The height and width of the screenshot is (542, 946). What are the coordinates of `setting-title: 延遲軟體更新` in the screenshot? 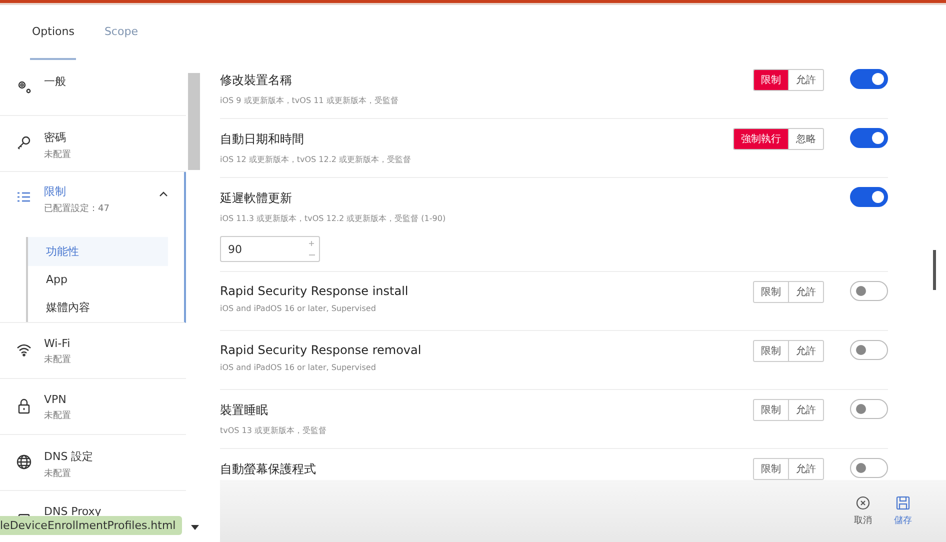 It's located at (256, 198).